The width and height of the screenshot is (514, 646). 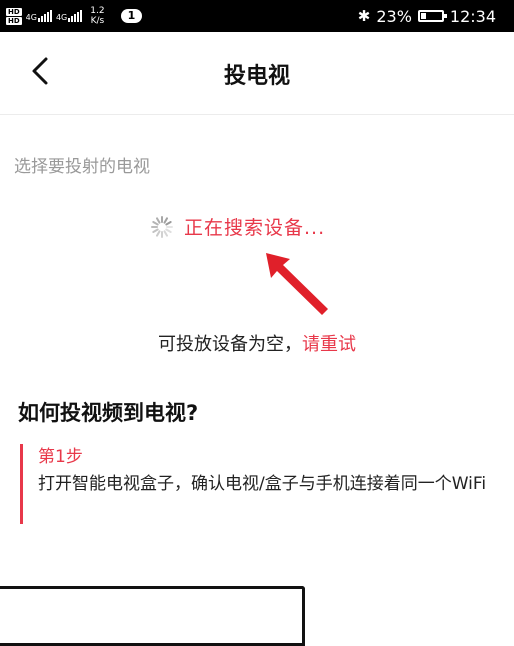 What do you see at coordinates (472, 16) in the screenshot?
I see `clock: 12:34` at bounding box center [472, 16].